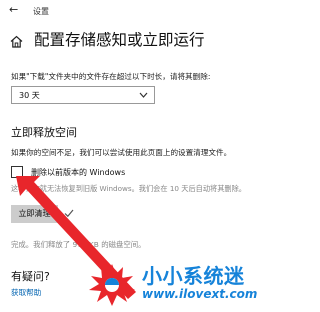 The image size is (320, 312). I want to click on page-title: 配置存储感知或立即运行, so click(119, 40).